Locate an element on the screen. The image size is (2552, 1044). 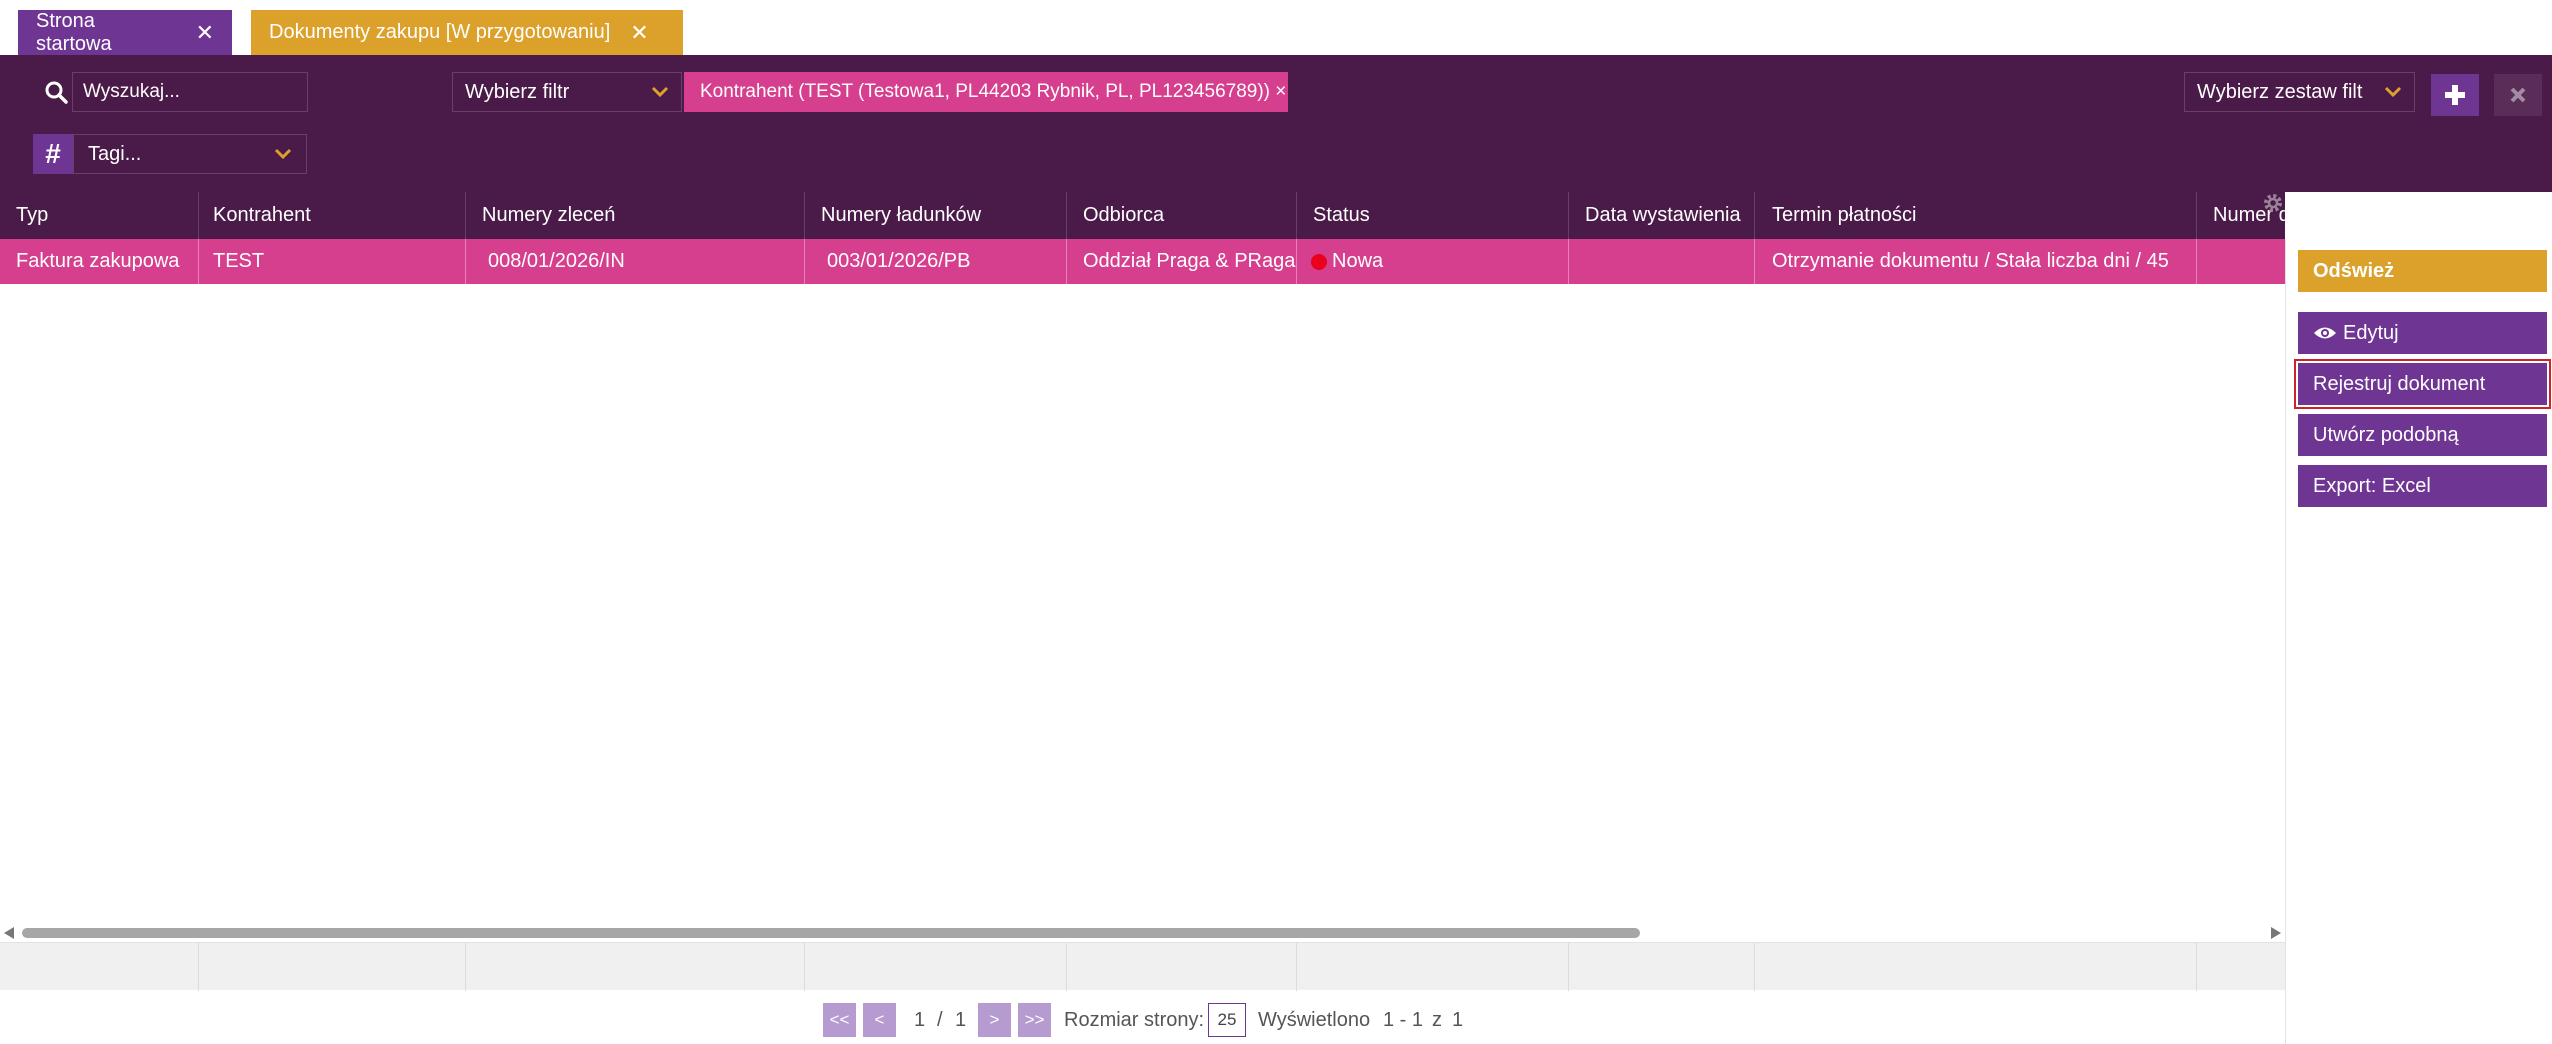
refresh-button: Odśwież is located at coordinates (2422, 271).